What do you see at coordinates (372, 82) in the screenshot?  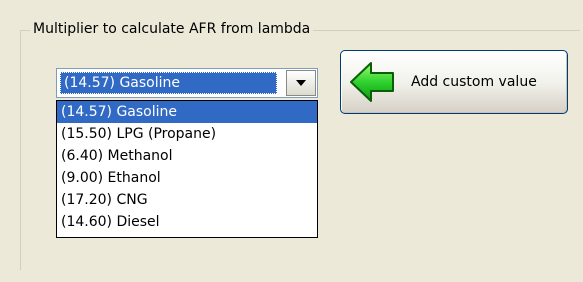 I see `green-arrow-left-icon` at bounding box center [372, 82].